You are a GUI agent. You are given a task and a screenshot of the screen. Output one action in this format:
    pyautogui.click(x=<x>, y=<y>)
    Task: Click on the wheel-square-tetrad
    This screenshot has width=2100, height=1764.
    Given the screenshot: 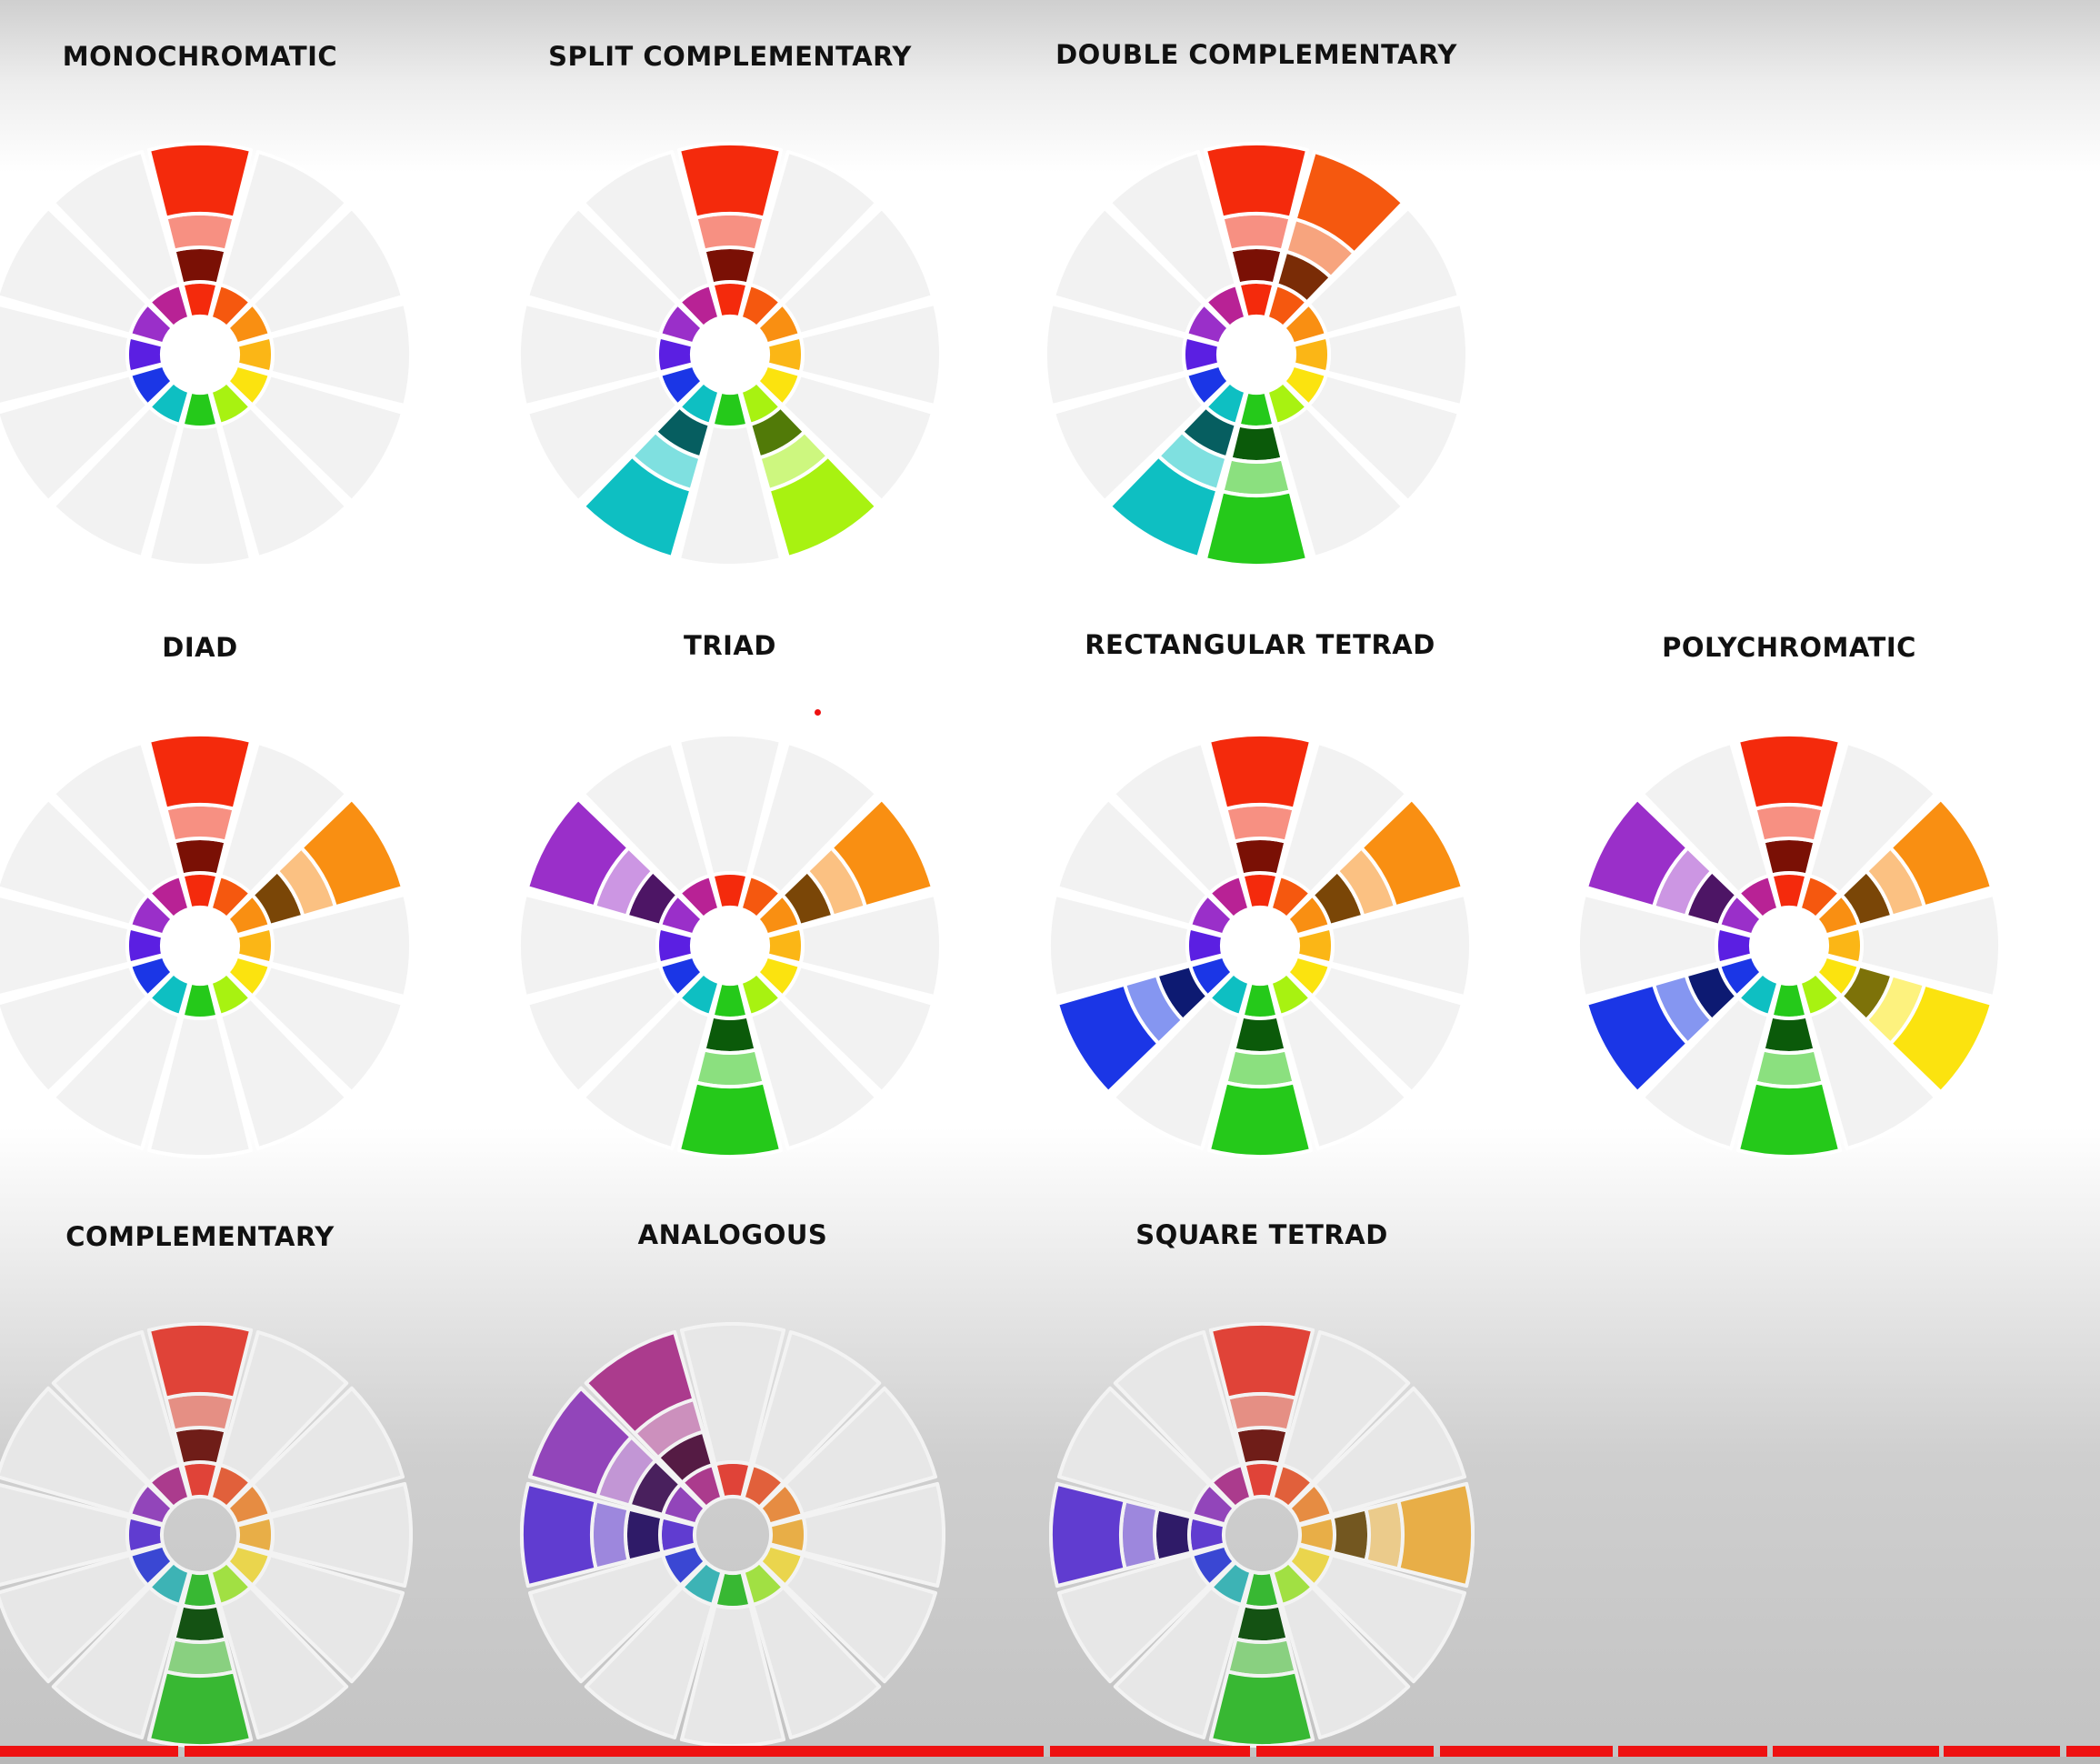 What is the action you would take?
    pyautogui.click(x=1262, y=1535)
    